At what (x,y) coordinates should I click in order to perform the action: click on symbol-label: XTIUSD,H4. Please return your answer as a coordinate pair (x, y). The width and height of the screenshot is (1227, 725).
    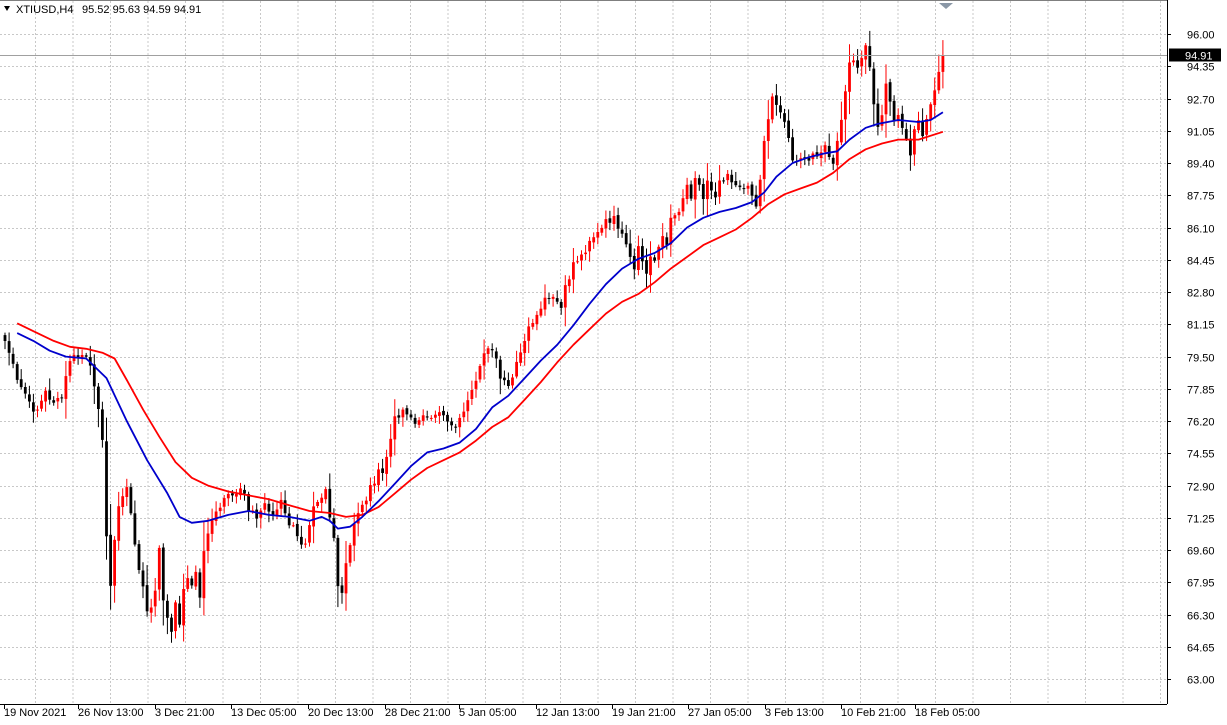
    Looking at the image, I should click on (44, 10).